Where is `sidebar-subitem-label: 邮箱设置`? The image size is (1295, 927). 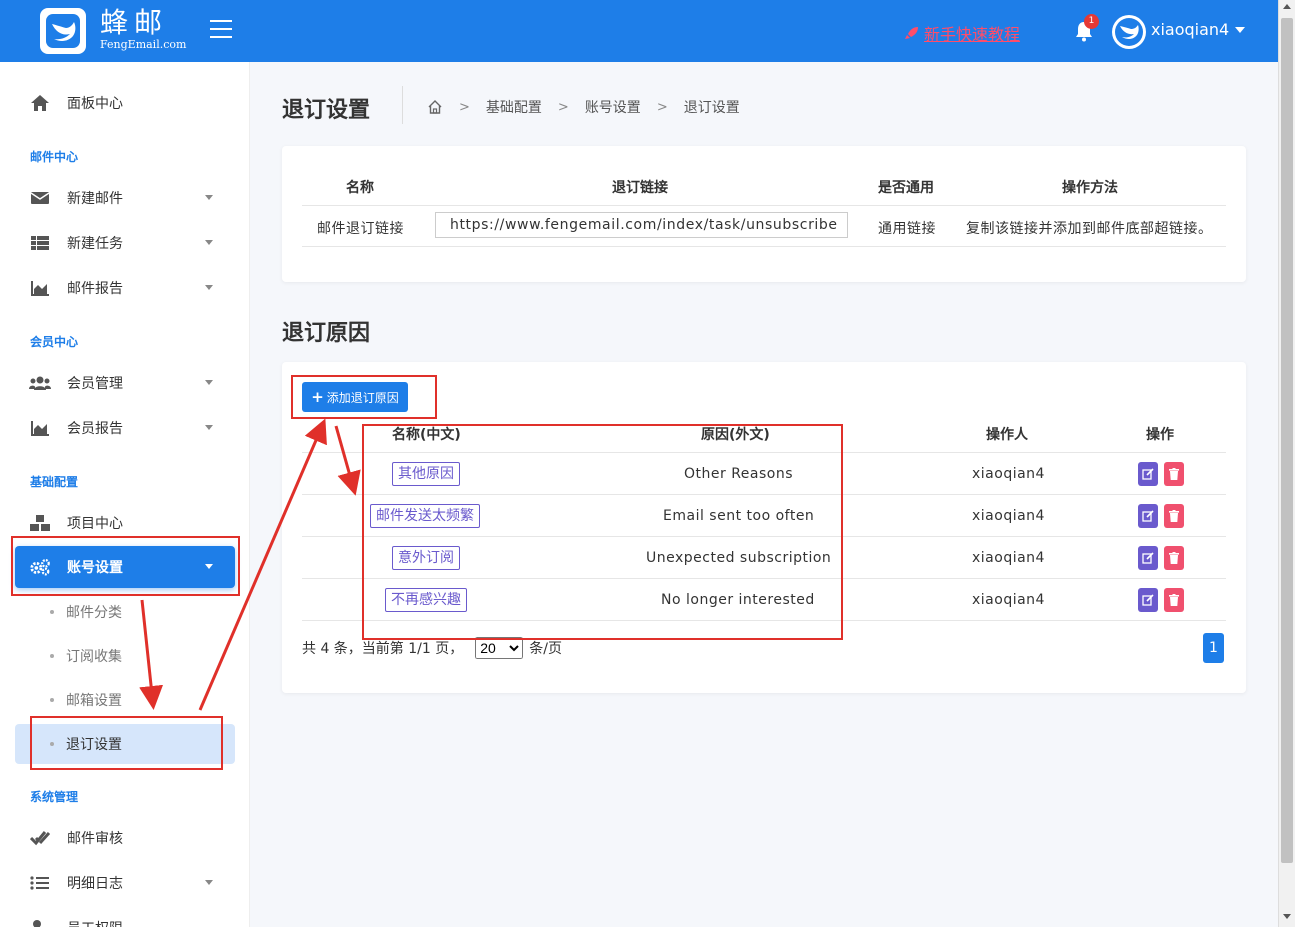 sidebar-subitem-label: 邮箱设置 is located at coordinates (94, 701).